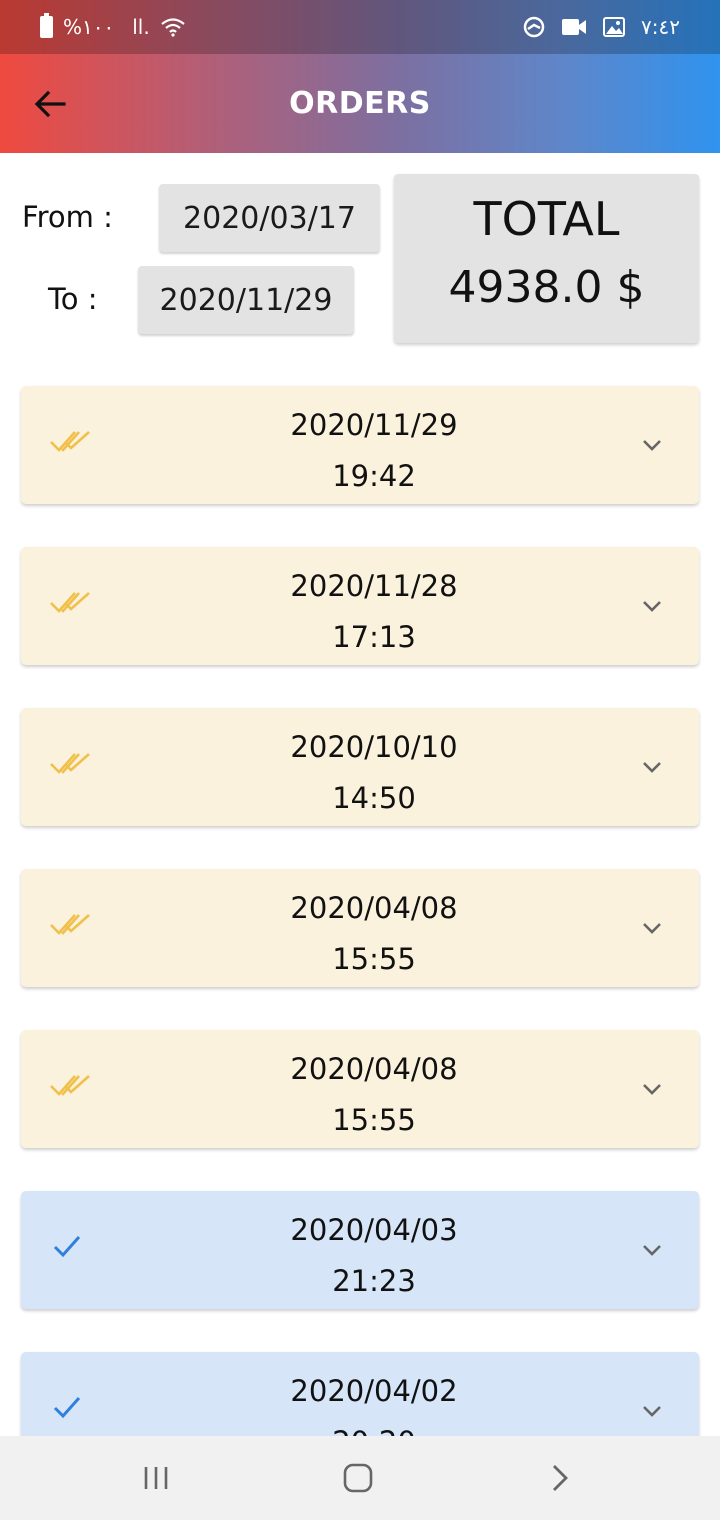 The width and height of the screenshot is (720, 1520). I want to click on signal-icon: ll., so click(141, 27).